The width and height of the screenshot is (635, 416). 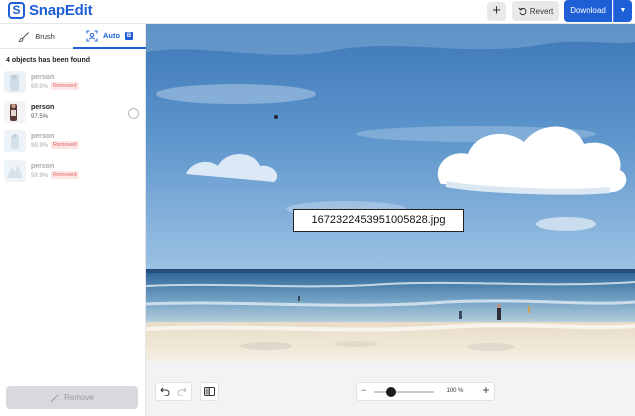 I want to click on top-bar: S SnapEdit + Revert Download ▼, so click(x=317, y=12).